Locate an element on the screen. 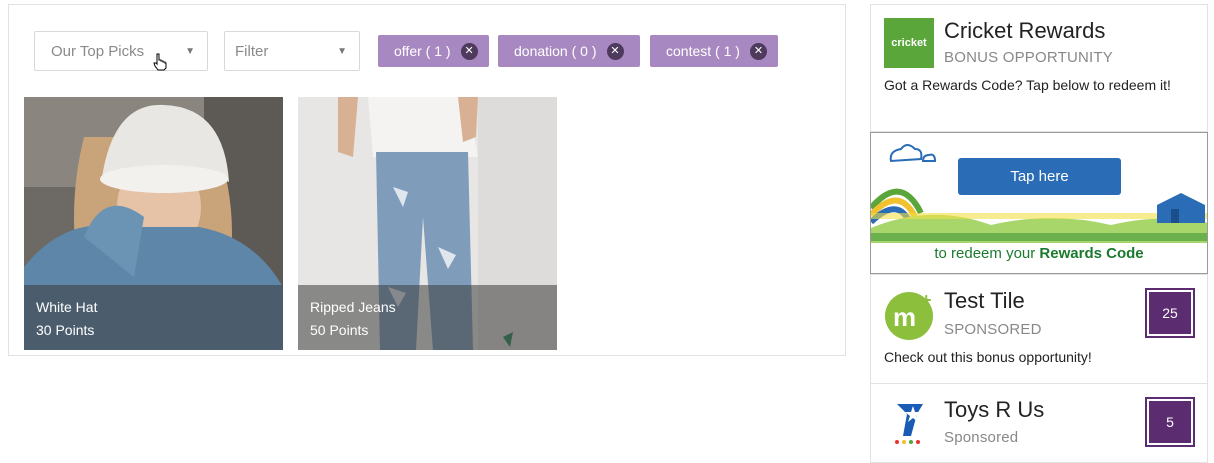 This screenshot has width=1214, height=463. banner-caption-bold: Rewards Code is located at coordinates (1091, 253).